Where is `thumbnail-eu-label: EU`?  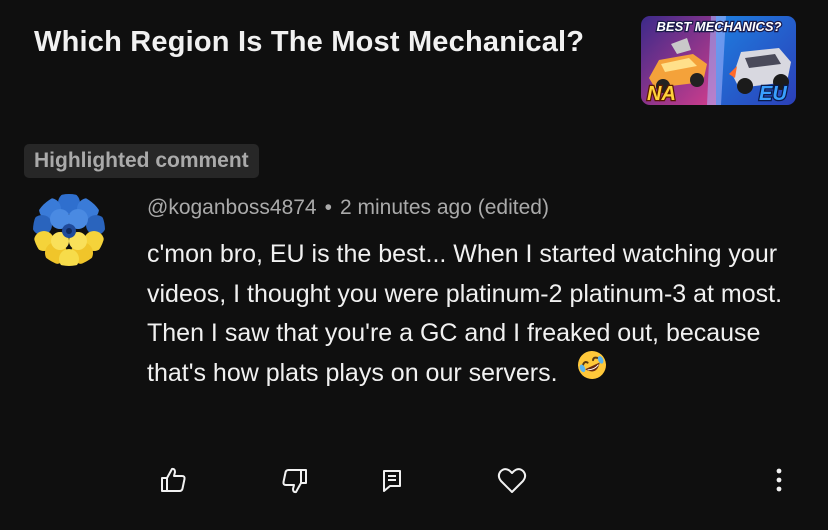 thumbnail-eu-label: EU is located at coordinates (773, 94).